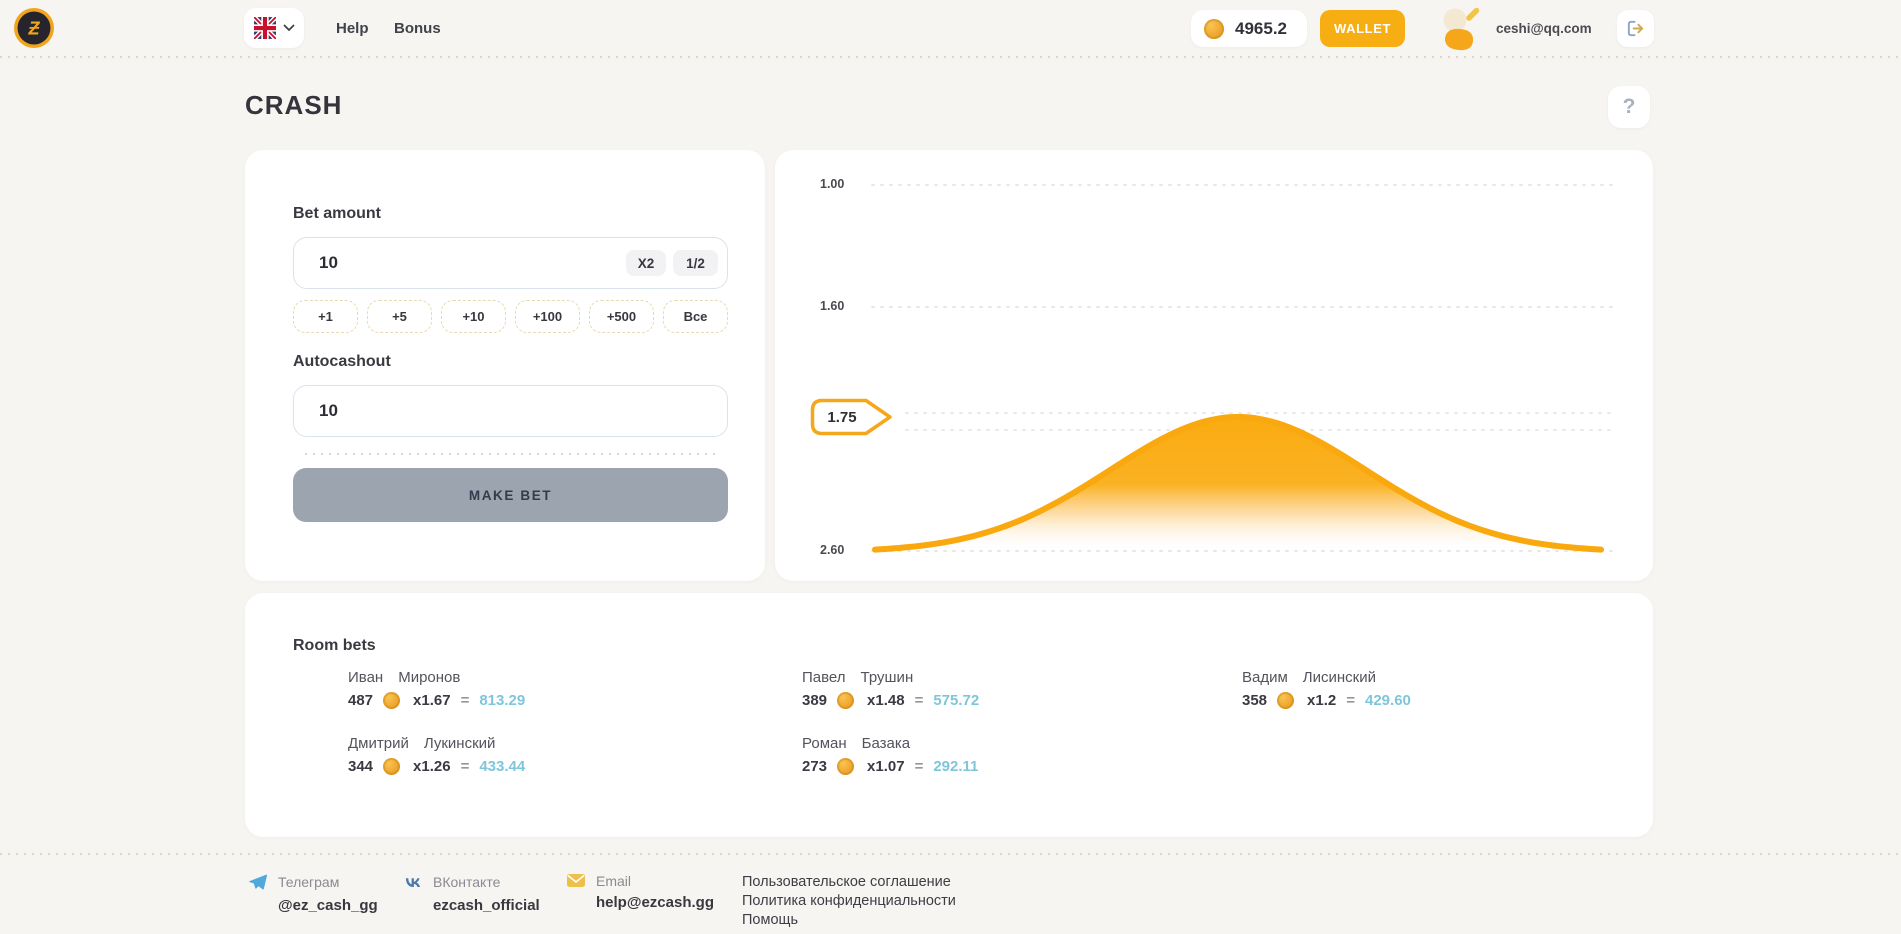  What do you see at coordinates (1265, 677) in the screenshot?
I see `bettor-first-name: Вадим` at bounding box center [1265, 677].